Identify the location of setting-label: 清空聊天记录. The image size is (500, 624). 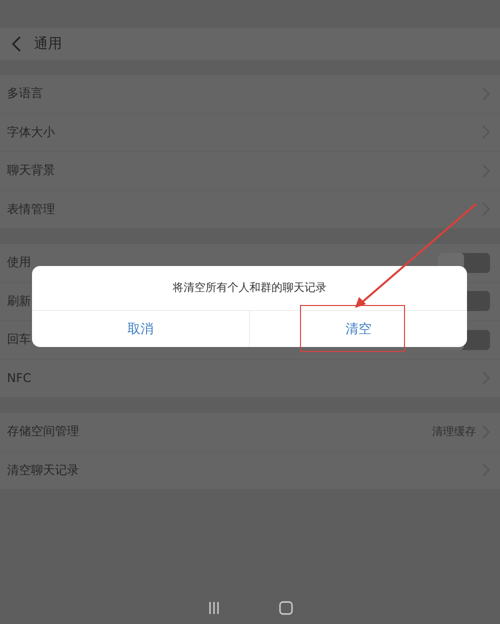
(244, 470).